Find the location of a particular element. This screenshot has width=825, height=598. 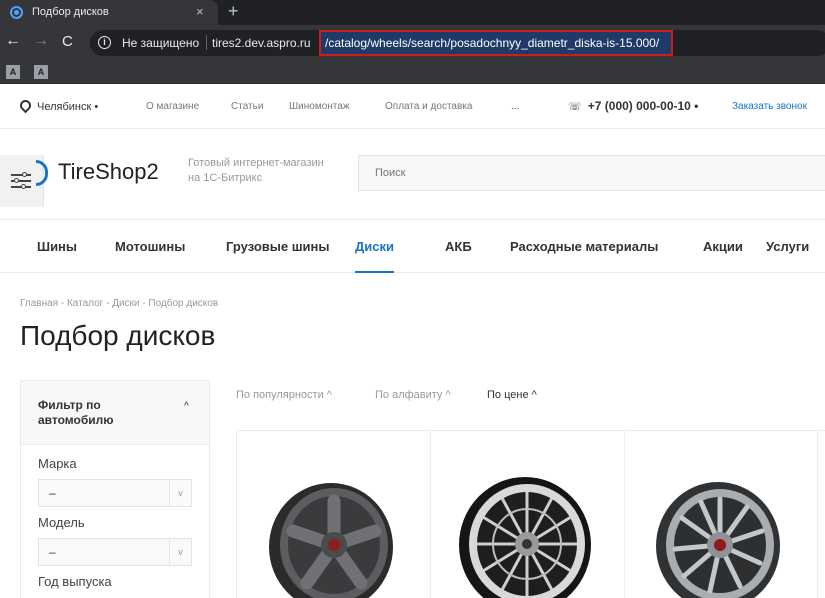

topnav-tire-service: Шиномонтаж is located at coordinates (319, 106).